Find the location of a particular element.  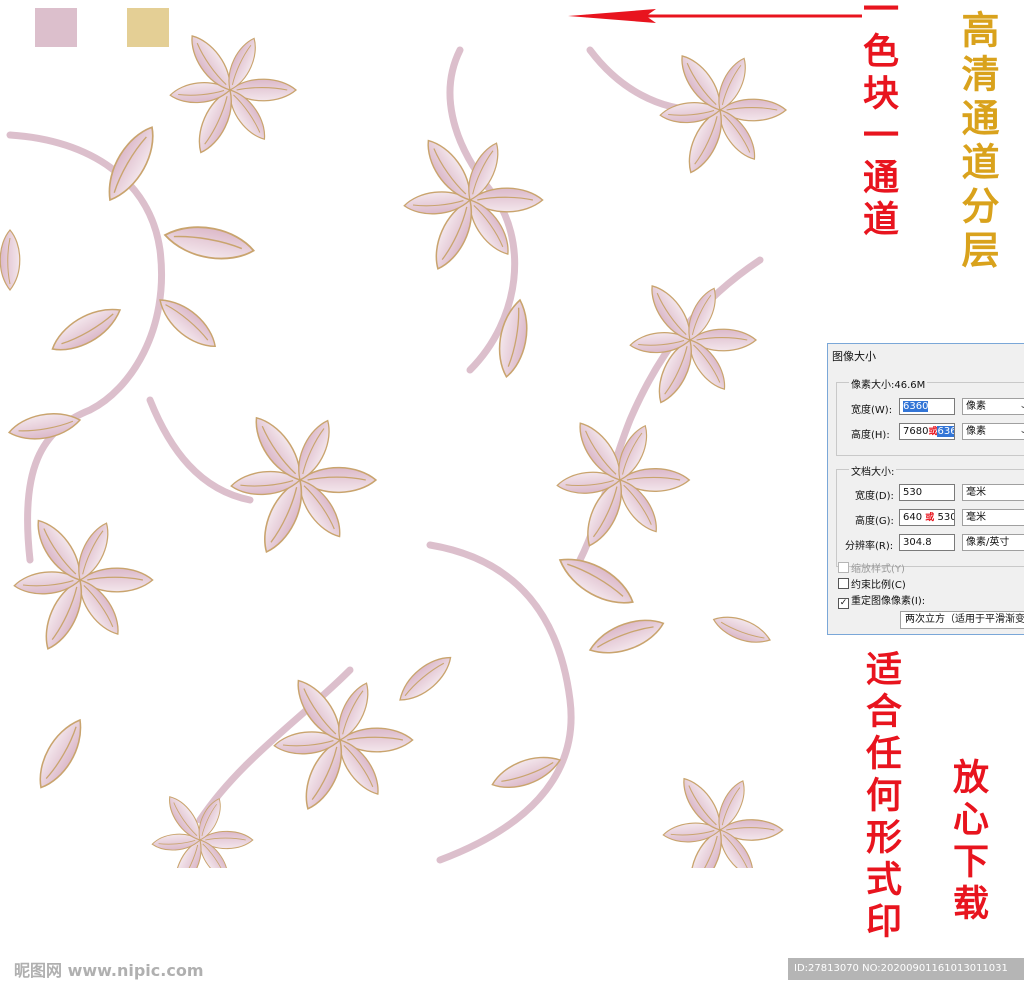

height-old-value: 7680 is located at coordinates (916, 431).